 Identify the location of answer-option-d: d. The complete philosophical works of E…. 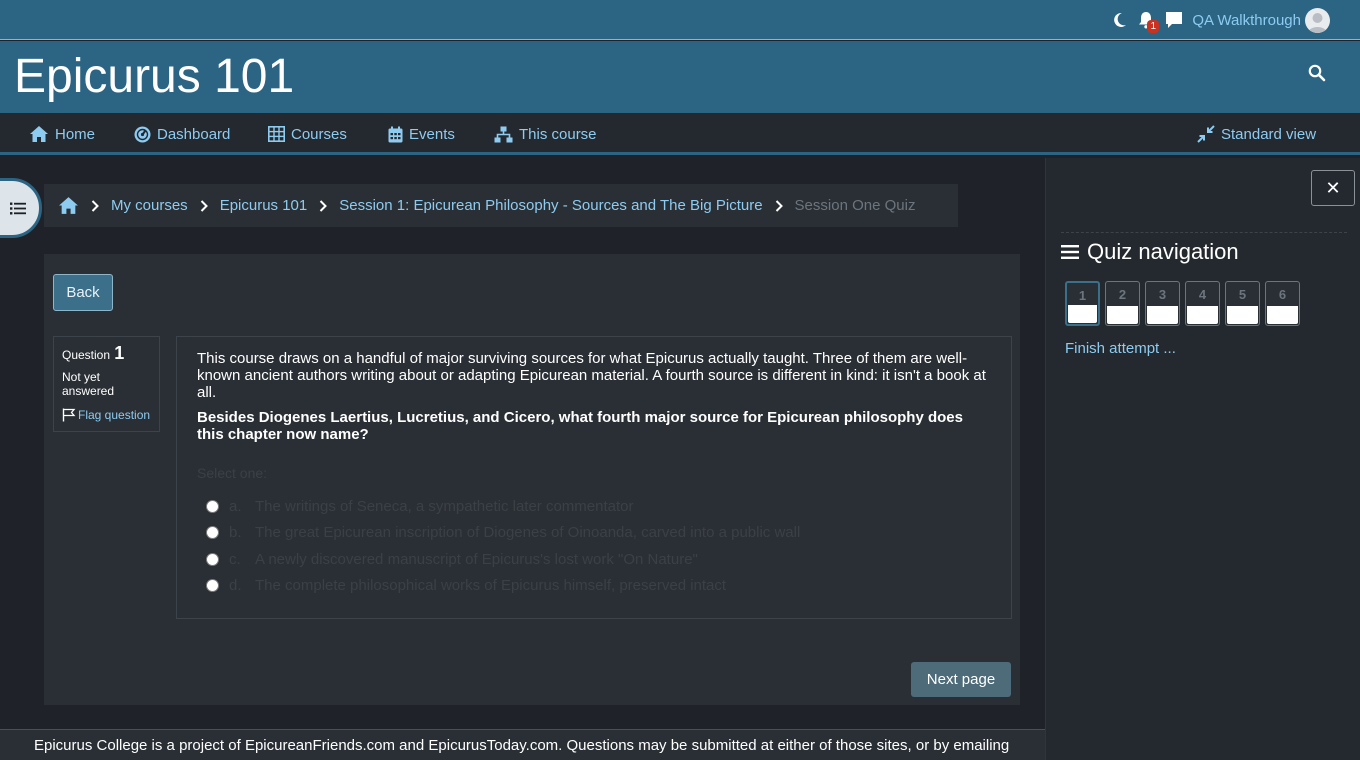
(594, 586).